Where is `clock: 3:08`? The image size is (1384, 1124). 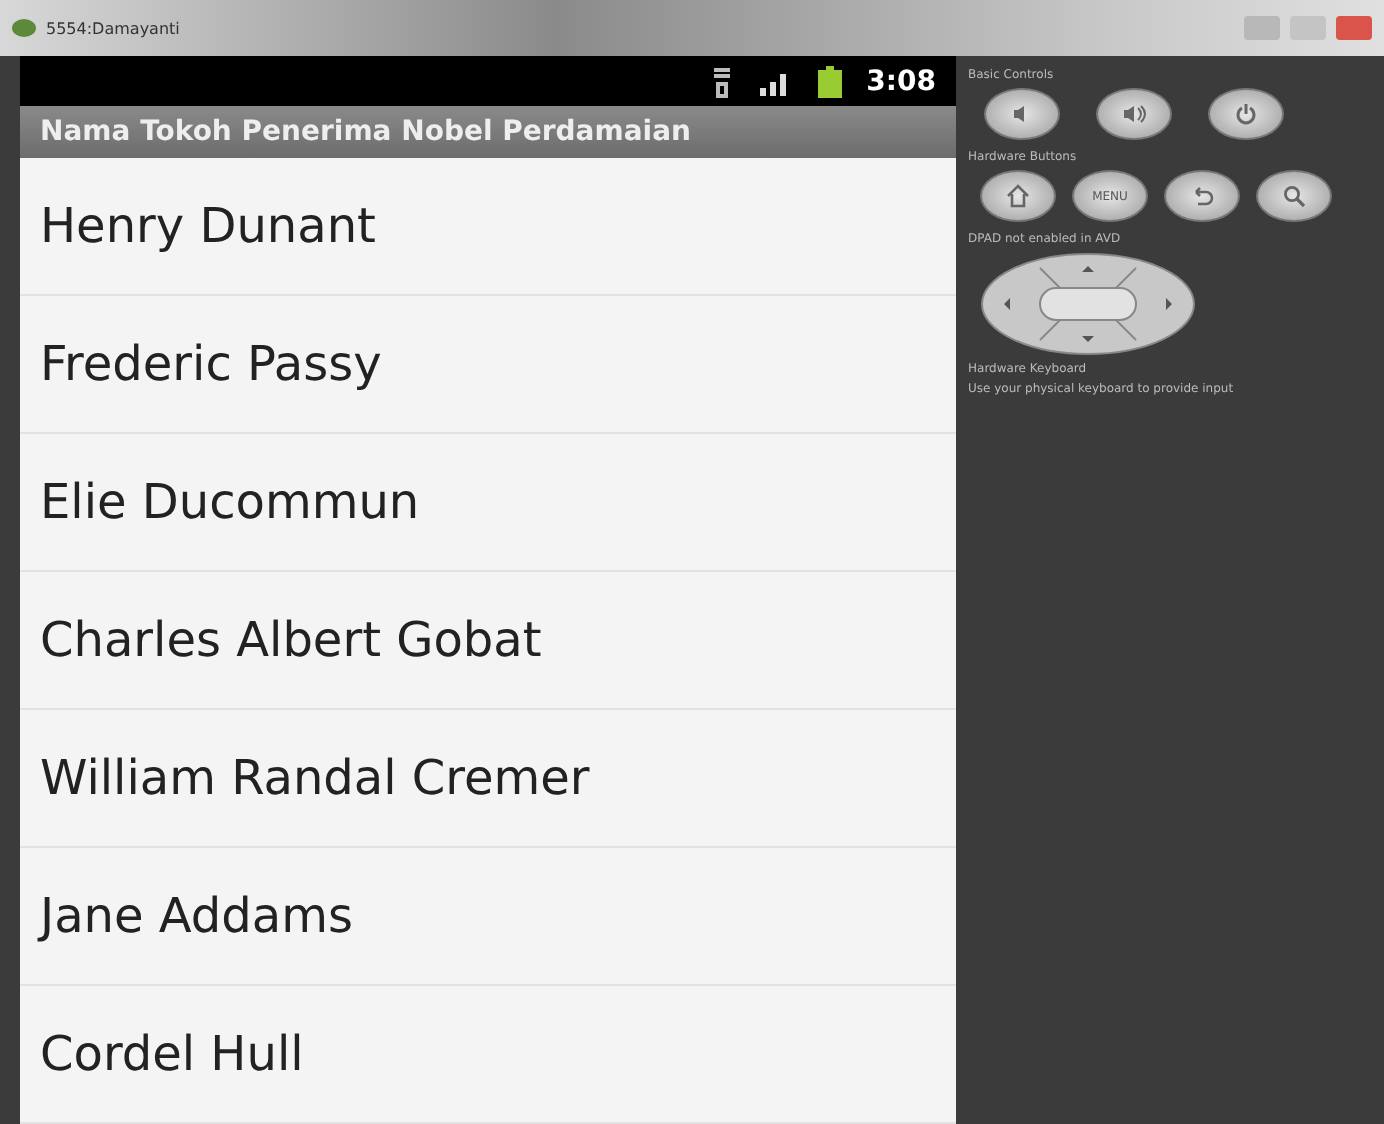
clock: 3:08 is located at coordinates (901, 81).